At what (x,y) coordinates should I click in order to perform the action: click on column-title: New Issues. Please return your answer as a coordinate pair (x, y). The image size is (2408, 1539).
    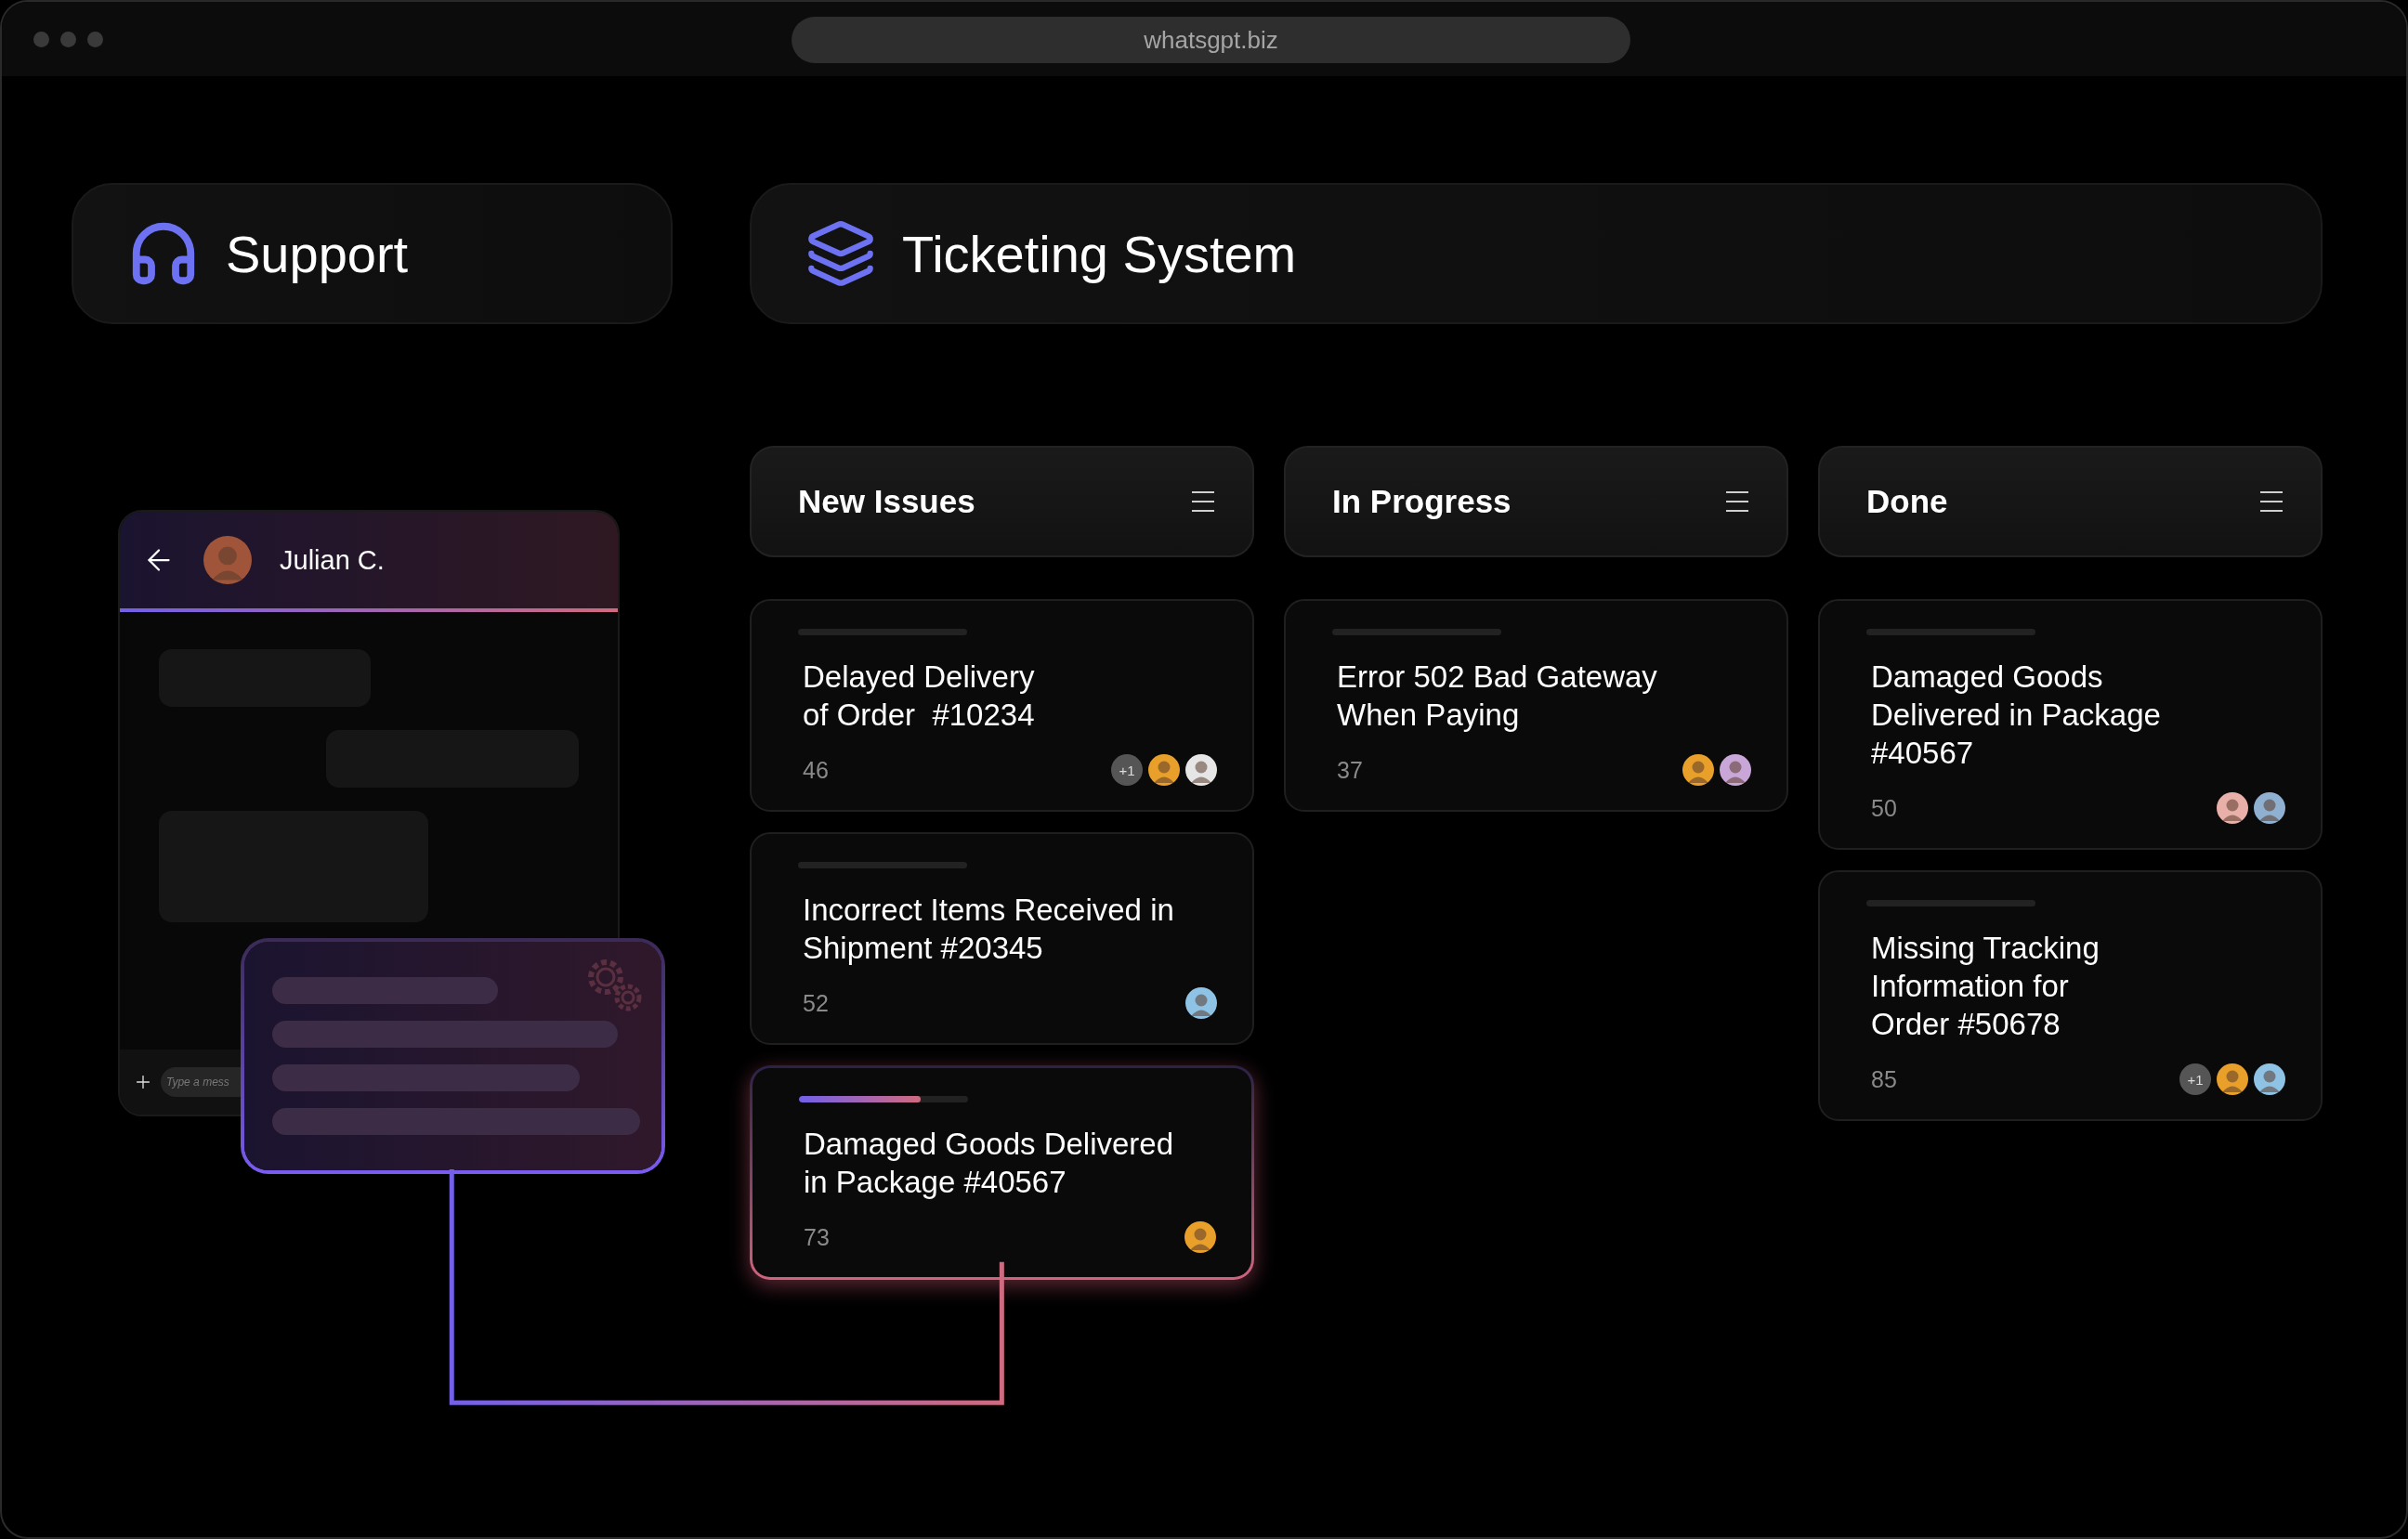
    Looking at the image, I should click on (886, 502).